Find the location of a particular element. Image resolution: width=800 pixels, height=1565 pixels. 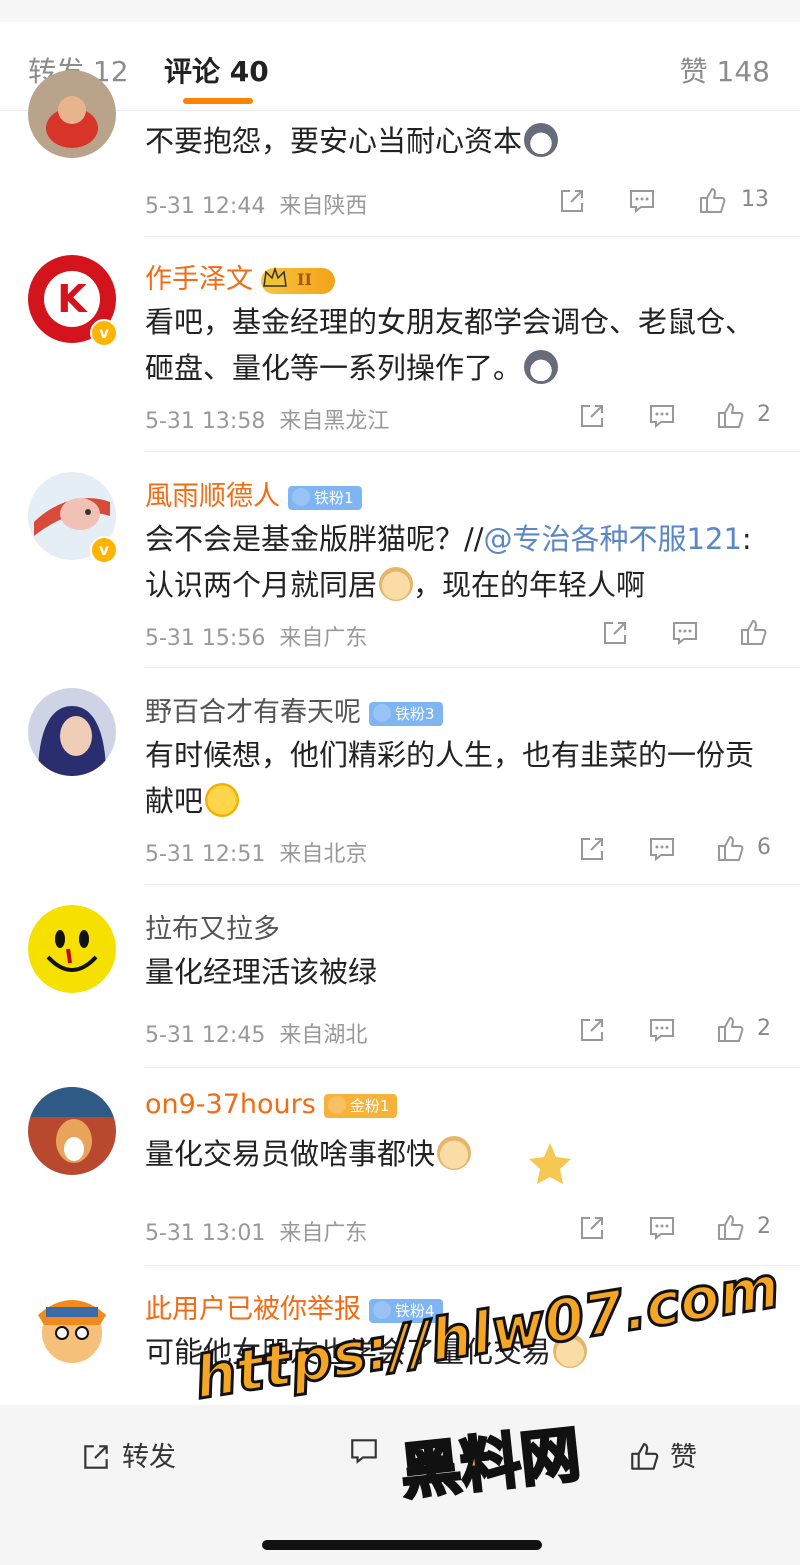

laugh-emoji-icon is located at coordinates (222, 800).